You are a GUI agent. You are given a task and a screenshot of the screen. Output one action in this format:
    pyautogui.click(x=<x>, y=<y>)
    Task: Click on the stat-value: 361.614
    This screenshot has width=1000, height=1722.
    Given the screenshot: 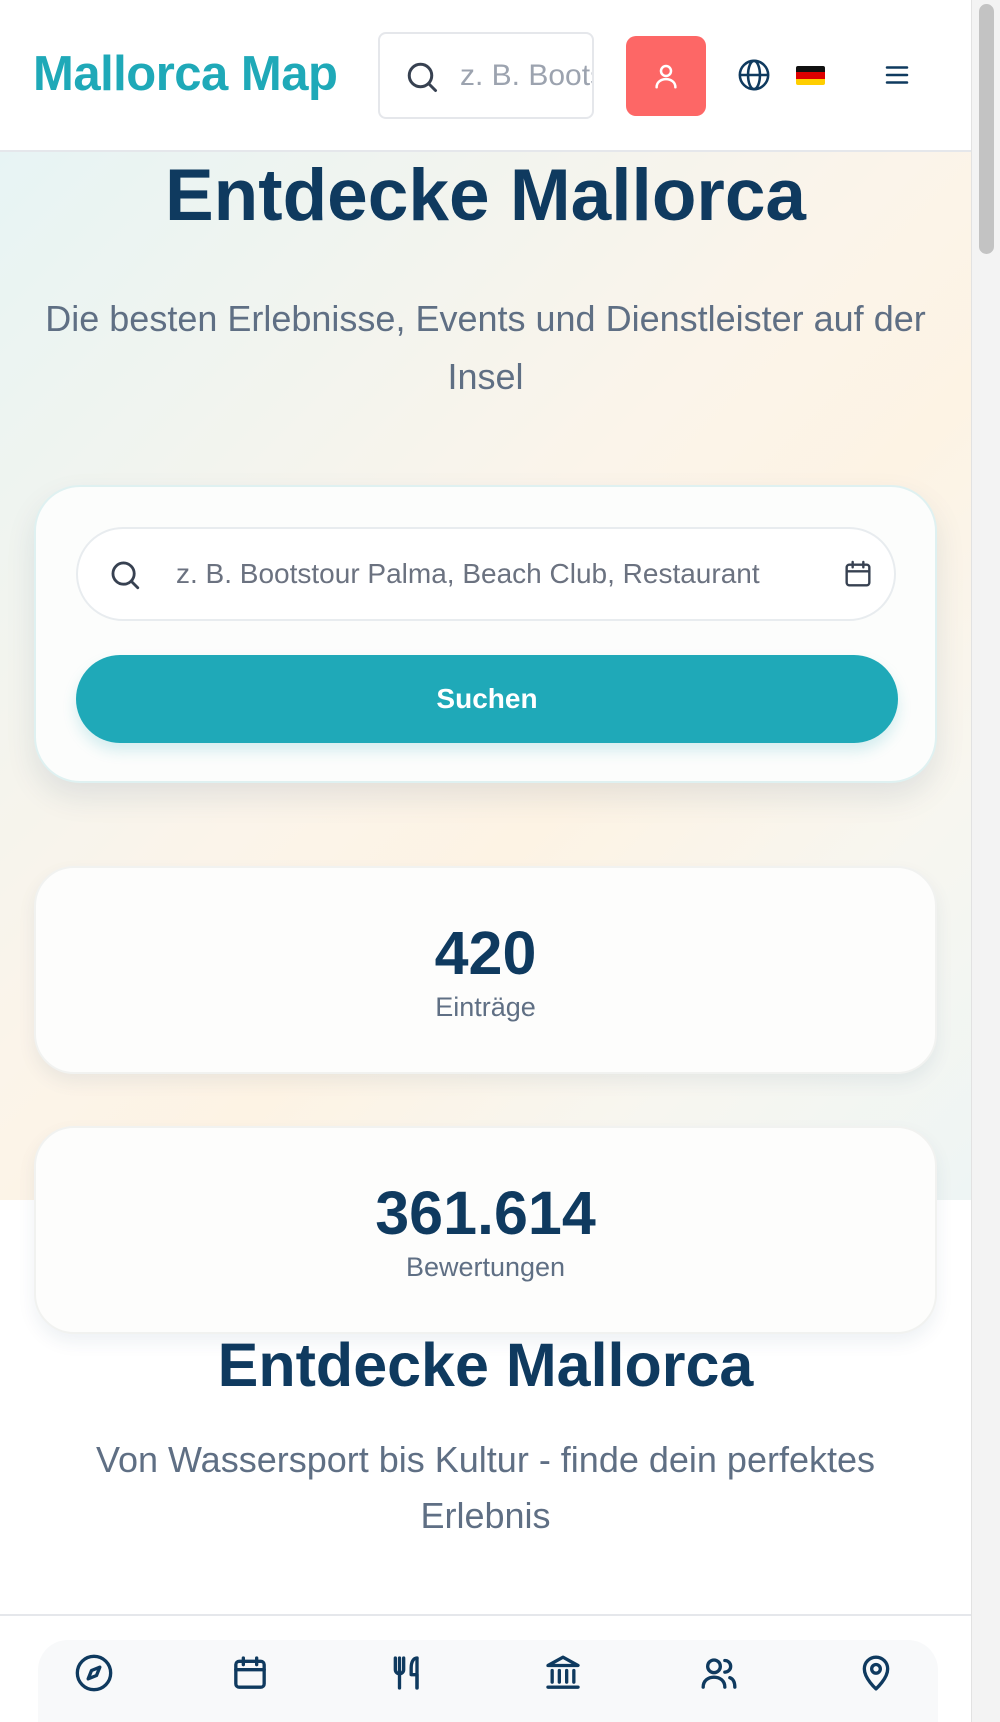 What is the action you would take?
    pyautogui.click(x=485, y=1213)
    